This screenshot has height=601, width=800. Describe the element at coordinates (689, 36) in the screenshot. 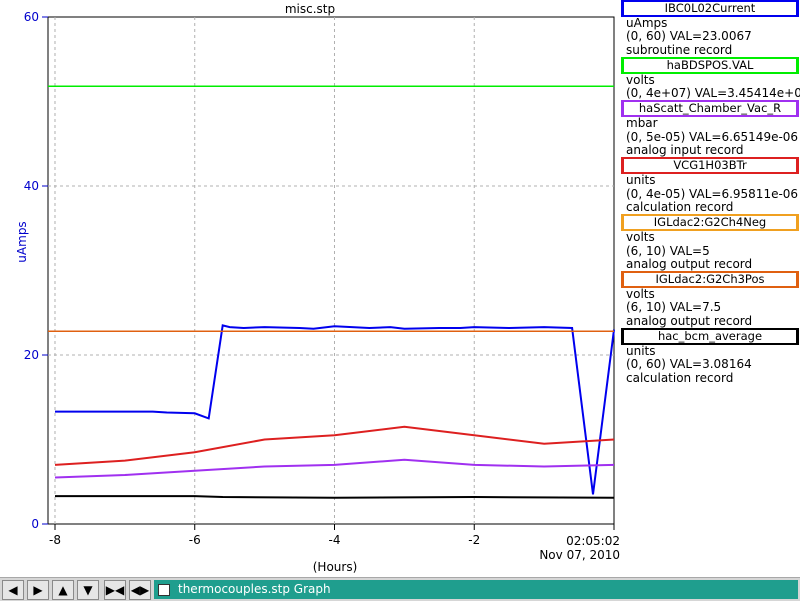

I see `legend-range: (0, 60) VAL=23.0067` at that location.